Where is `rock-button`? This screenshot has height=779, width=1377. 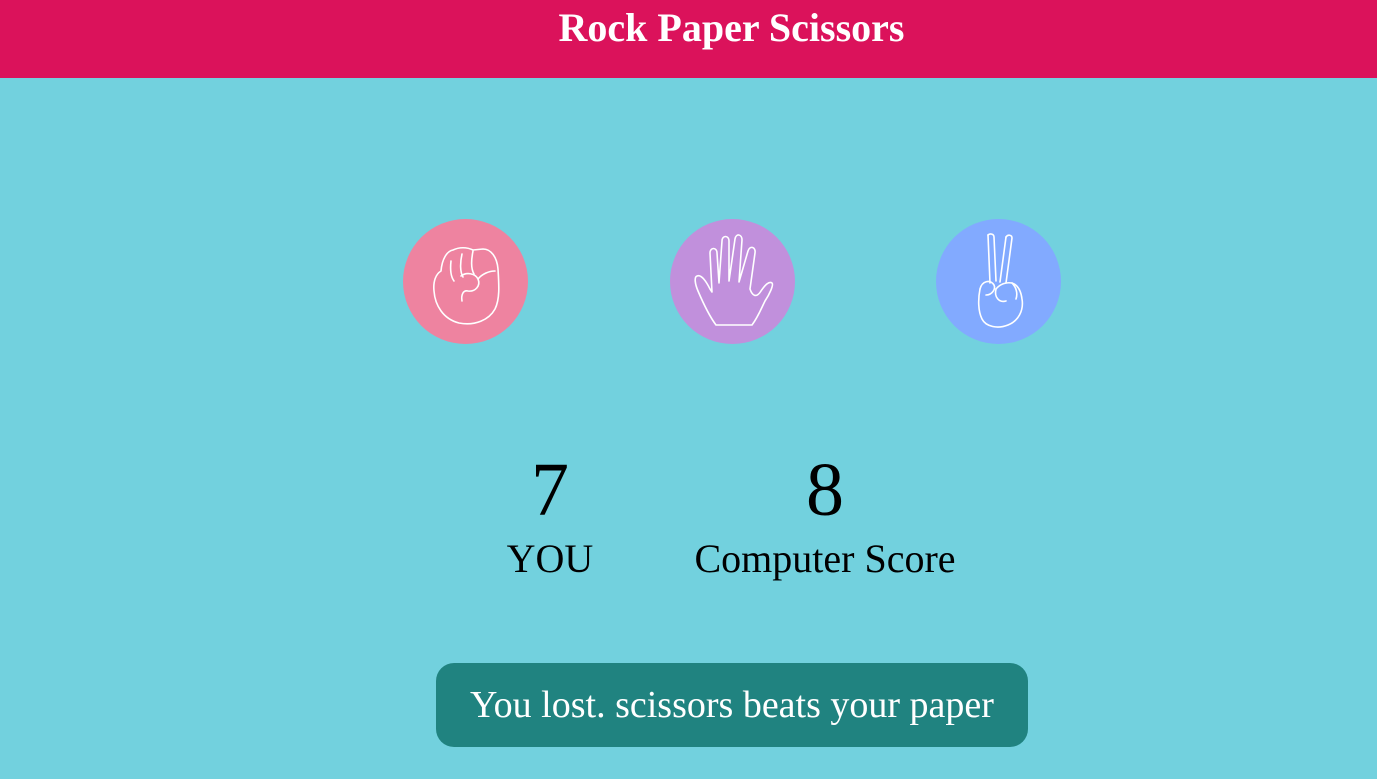 rock-button is located at coordinates (465, 281).